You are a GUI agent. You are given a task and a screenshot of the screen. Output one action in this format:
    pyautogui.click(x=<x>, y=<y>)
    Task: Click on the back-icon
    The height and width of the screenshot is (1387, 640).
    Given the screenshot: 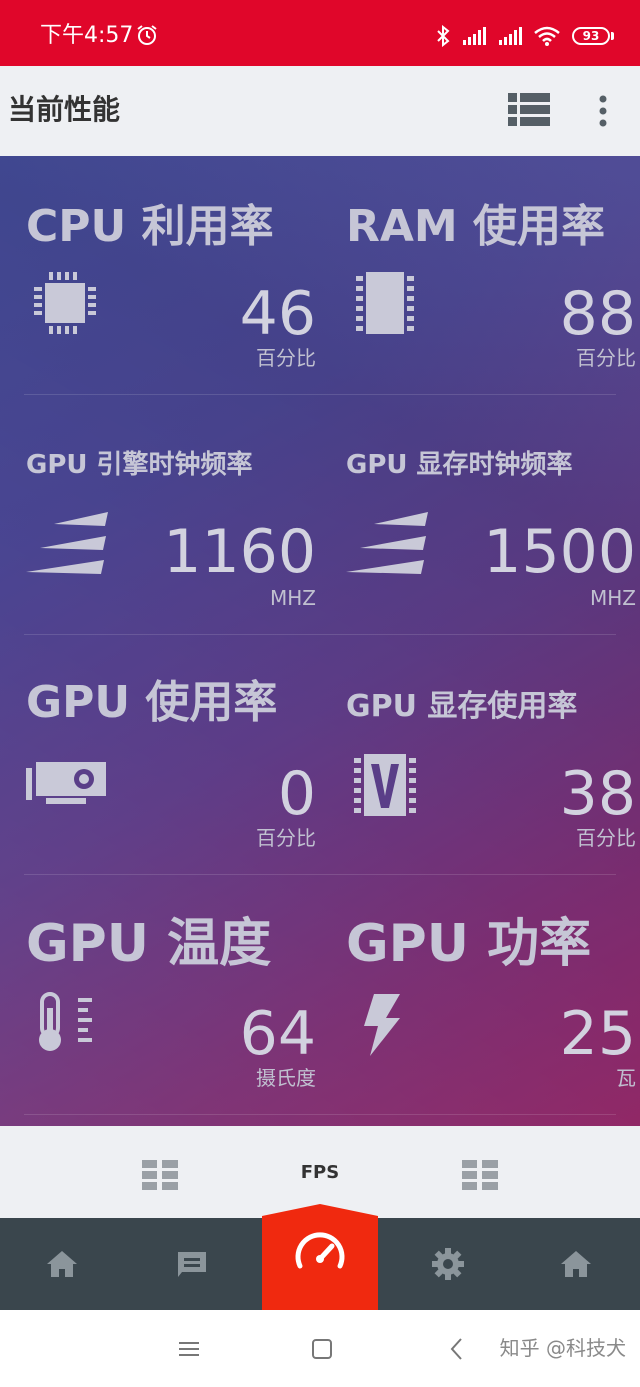 What is the action you would take?
    pyautogui.click(x=457, y=1349)
    